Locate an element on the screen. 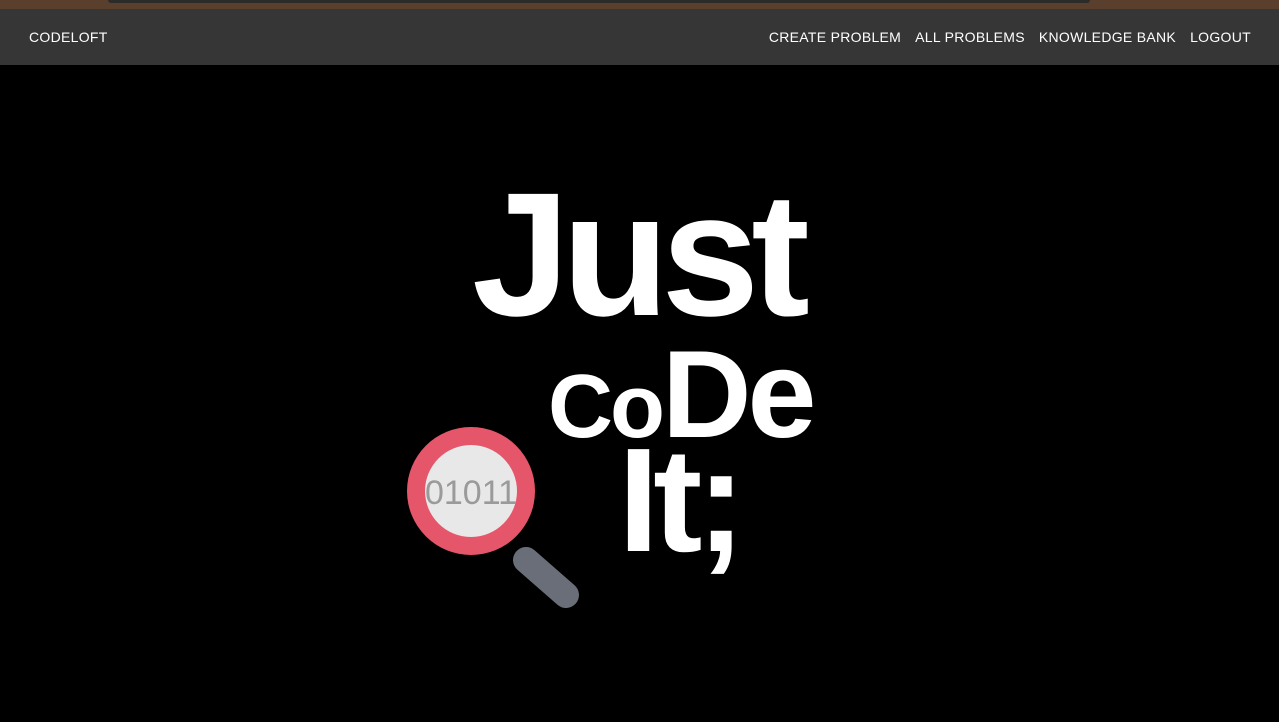 The height and width of the screenshot is (722, 1279). magnifier-icon: 01011 is located at coordinates (493, 517).